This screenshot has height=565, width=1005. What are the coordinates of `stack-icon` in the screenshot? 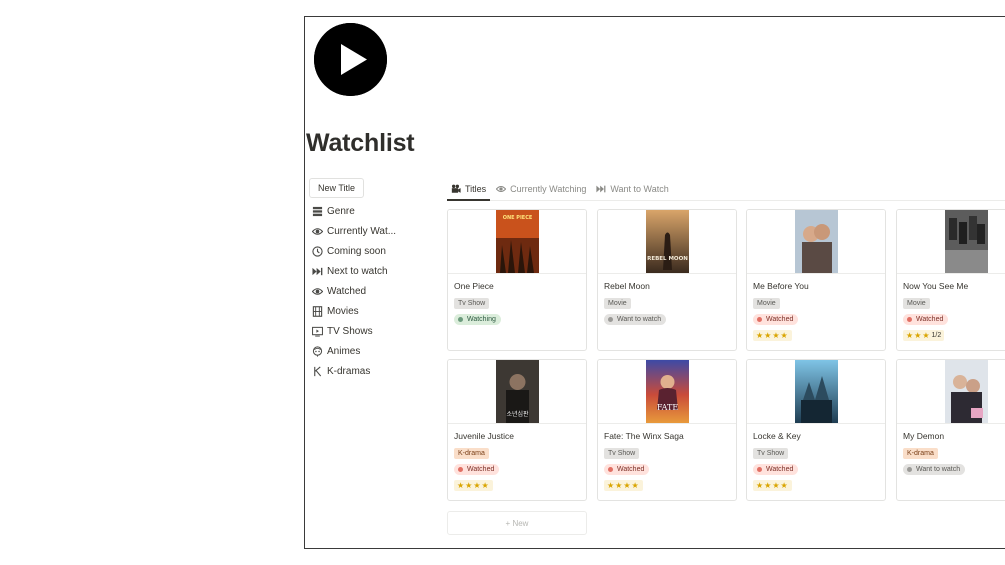 It's located at (317, 211).